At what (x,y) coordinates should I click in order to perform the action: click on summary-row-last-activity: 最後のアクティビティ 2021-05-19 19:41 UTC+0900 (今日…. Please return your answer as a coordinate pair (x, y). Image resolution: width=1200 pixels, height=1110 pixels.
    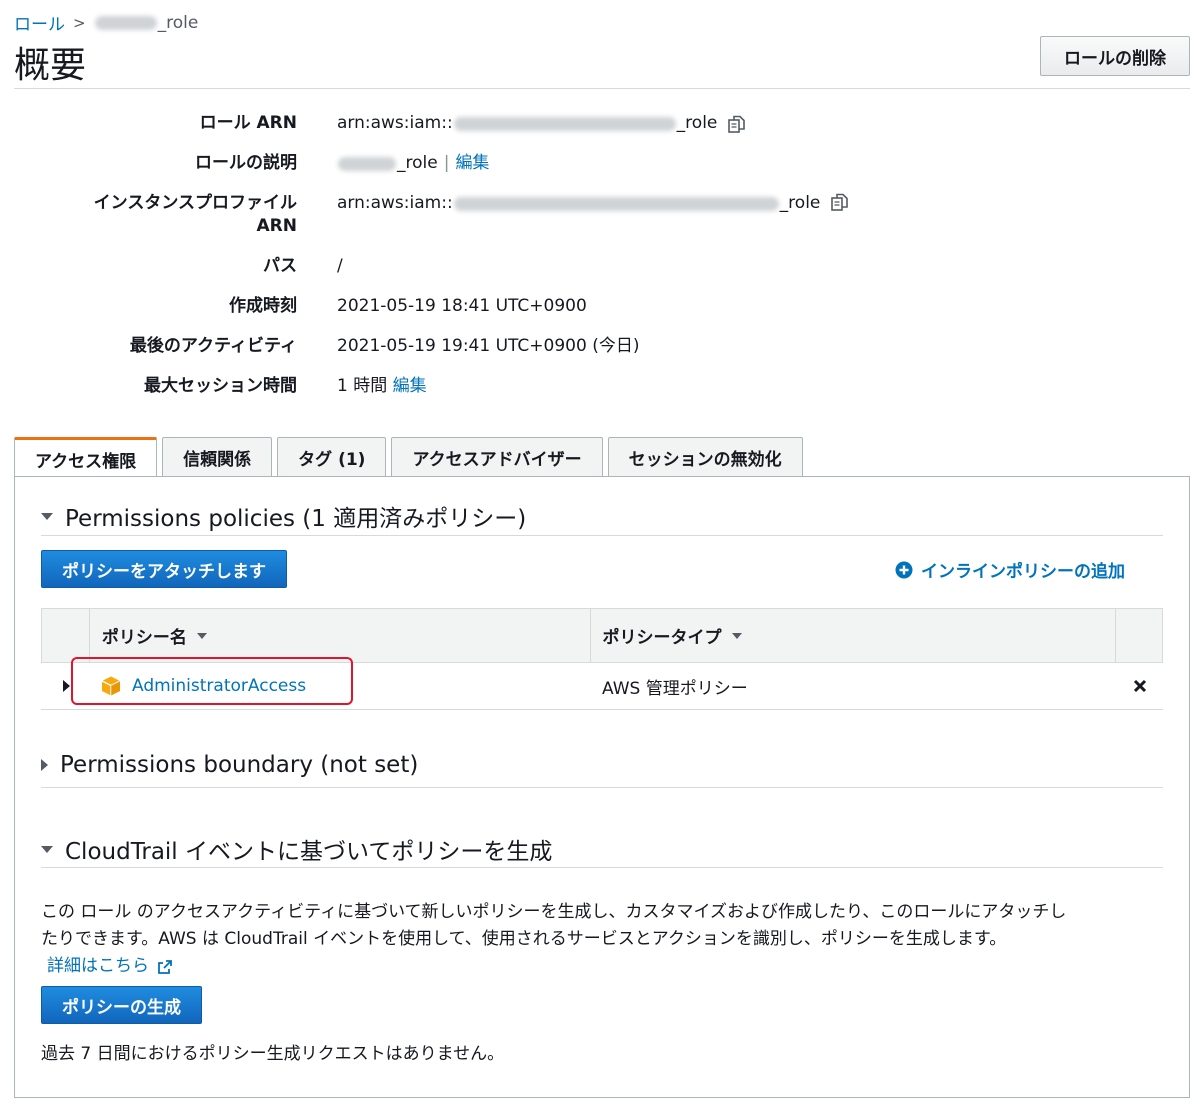
    Looking at the image, I should click on (600, 346).